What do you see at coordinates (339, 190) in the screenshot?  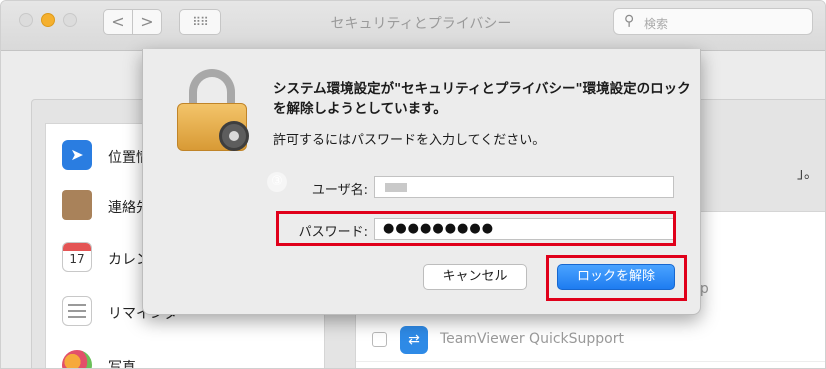 I see `username-label: ユーザ名:` at bounding box center [339, 190].